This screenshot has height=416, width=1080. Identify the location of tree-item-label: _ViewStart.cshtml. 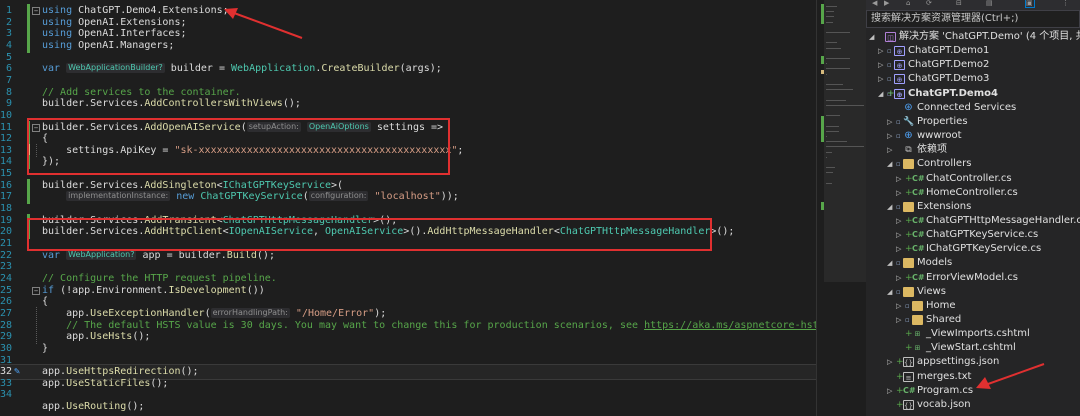
(971, 348).